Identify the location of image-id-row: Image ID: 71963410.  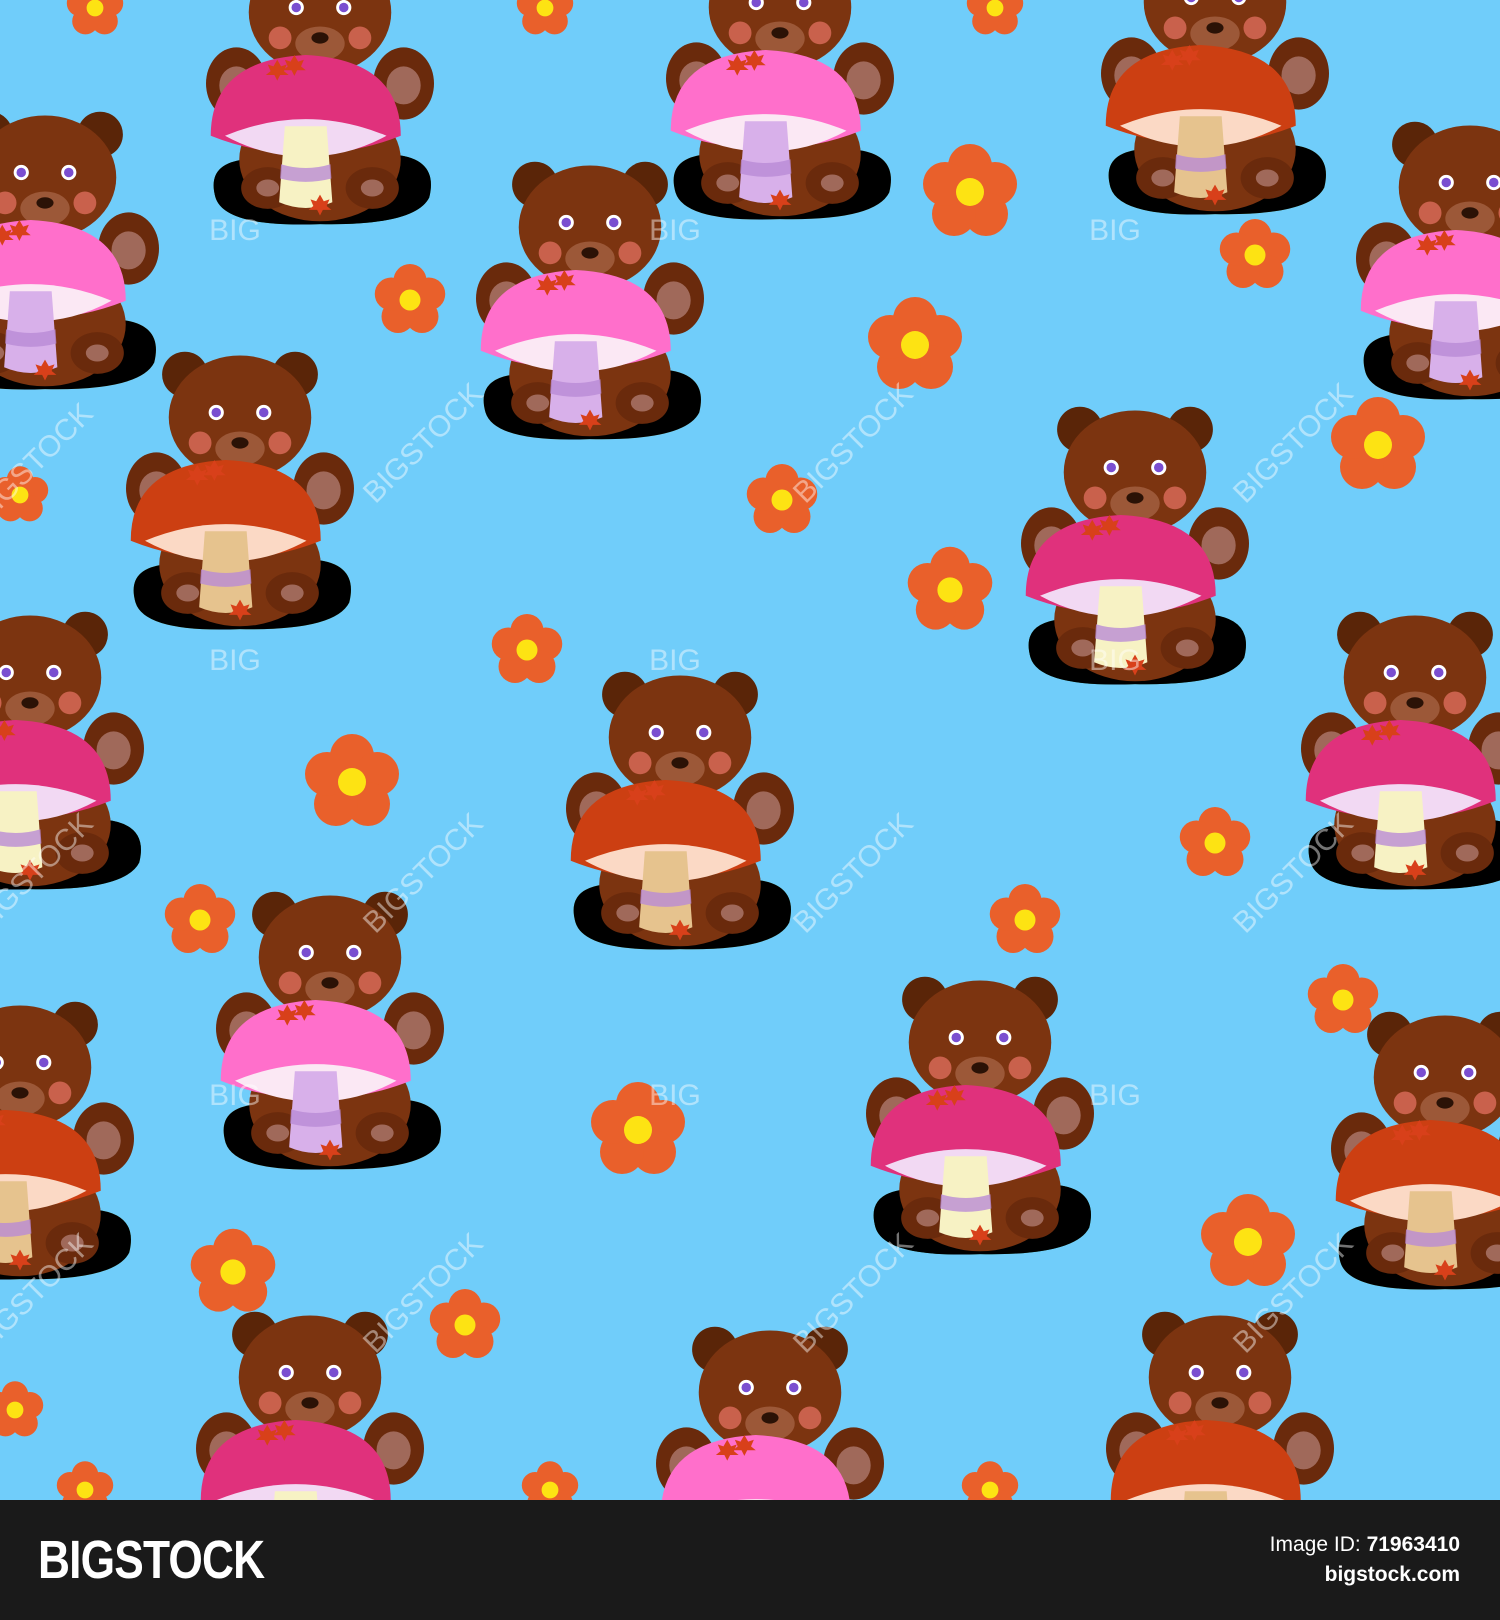
(1365, 1545).